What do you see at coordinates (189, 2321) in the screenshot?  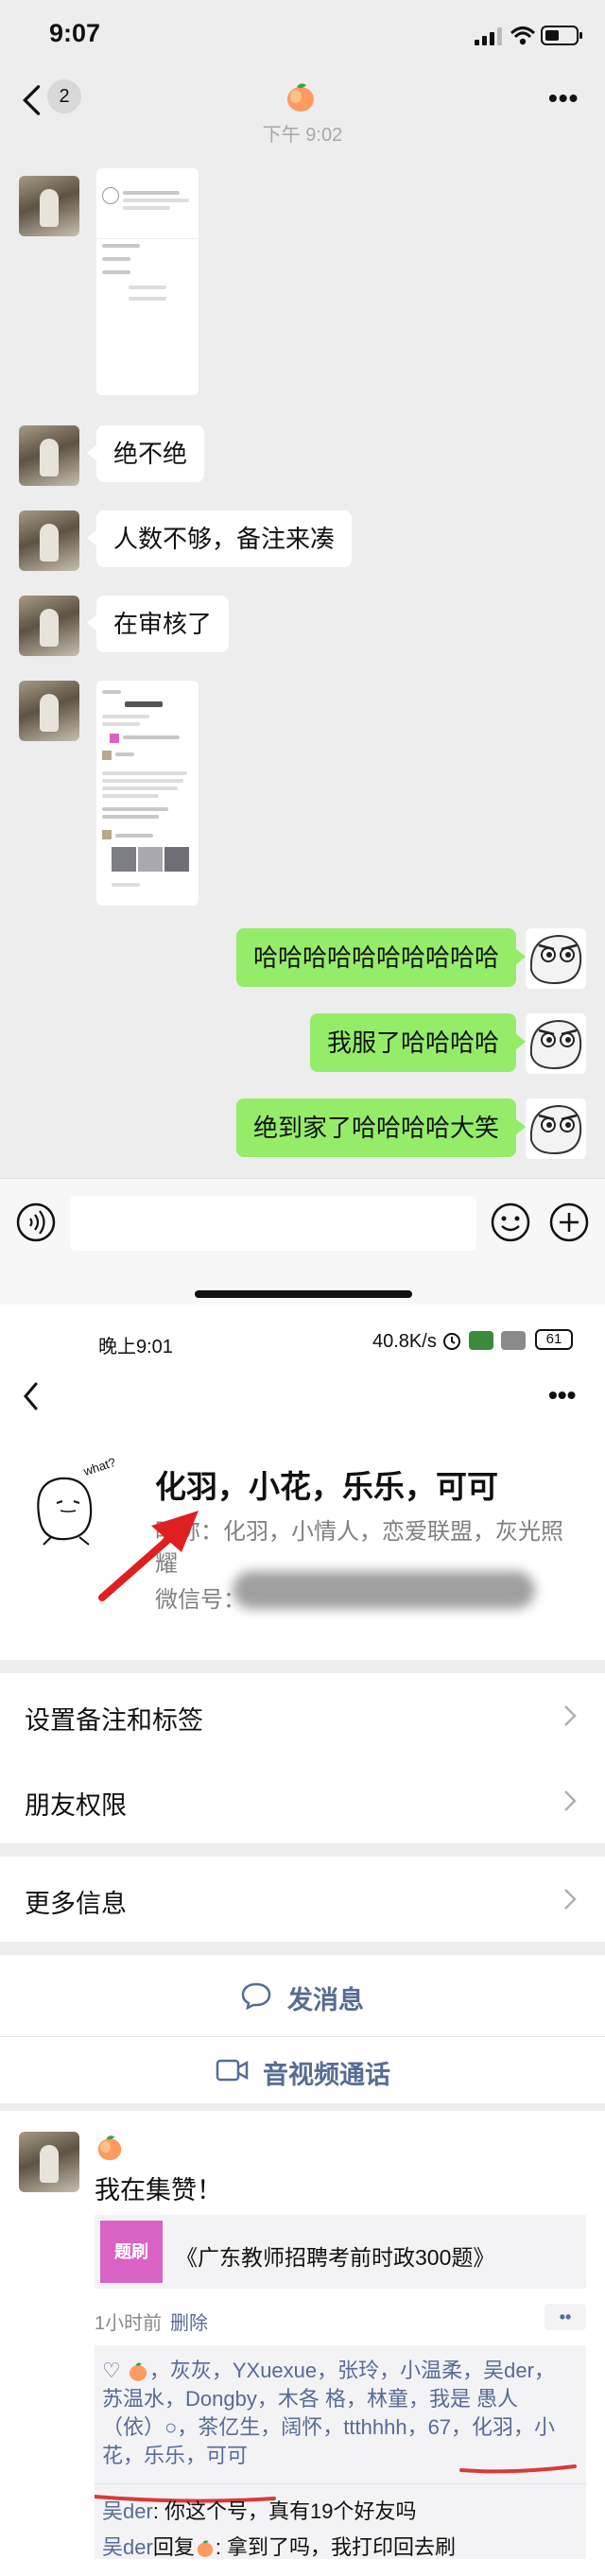 I see `delete-link: 删除` at bounding box center [189, 2321].